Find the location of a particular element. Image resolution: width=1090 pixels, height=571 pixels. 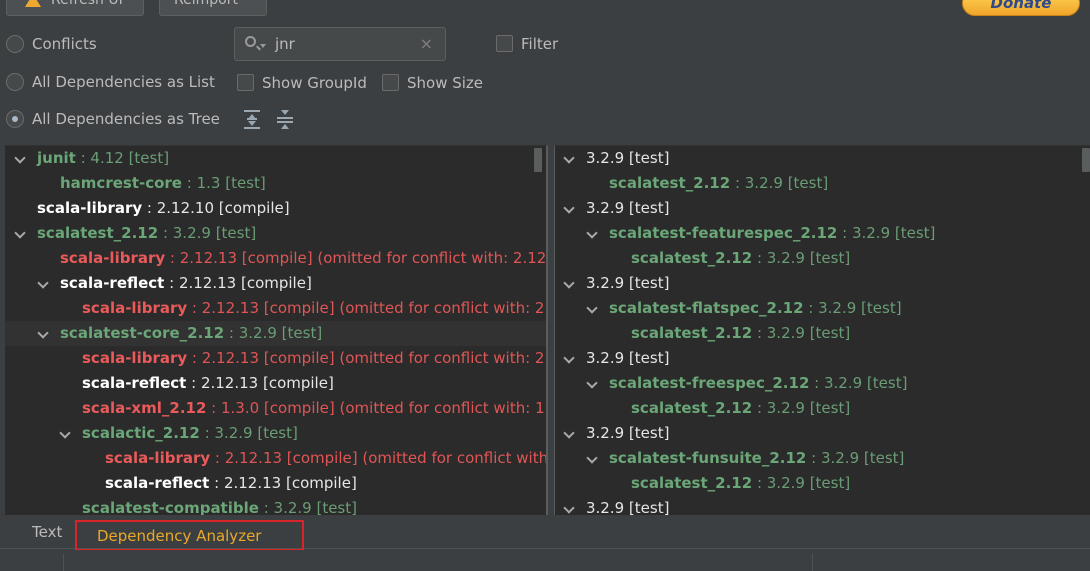

all-dependencies-list-radio is located at coordinates (15, 82).